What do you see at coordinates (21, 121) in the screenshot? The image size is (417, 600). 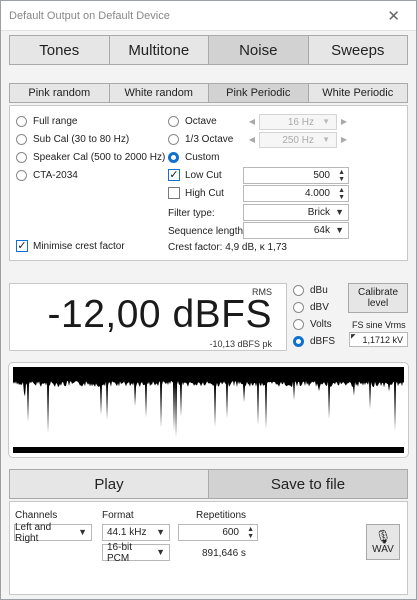 I see `full-range-radio` at bounding box center [21, 121].